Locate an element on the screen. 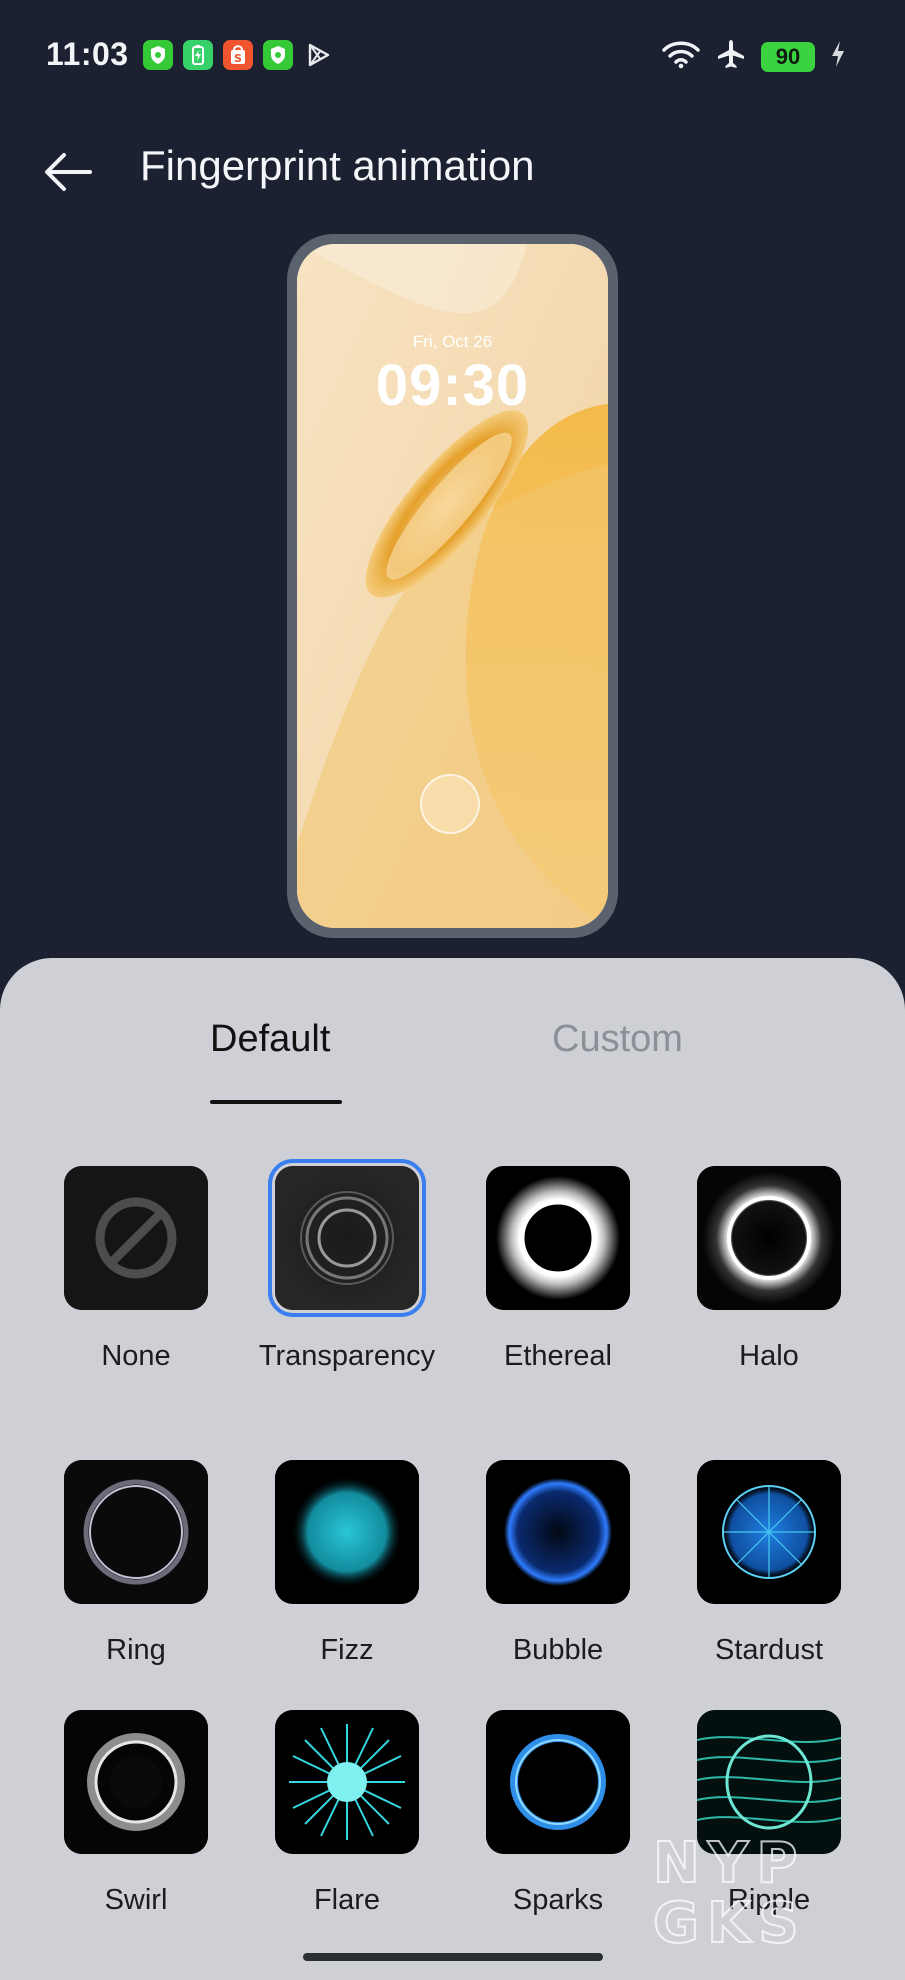 Image resolution: width=905 pixels, height=1980 pixels. back-arrow-icon is located at coordinates (68, 172).